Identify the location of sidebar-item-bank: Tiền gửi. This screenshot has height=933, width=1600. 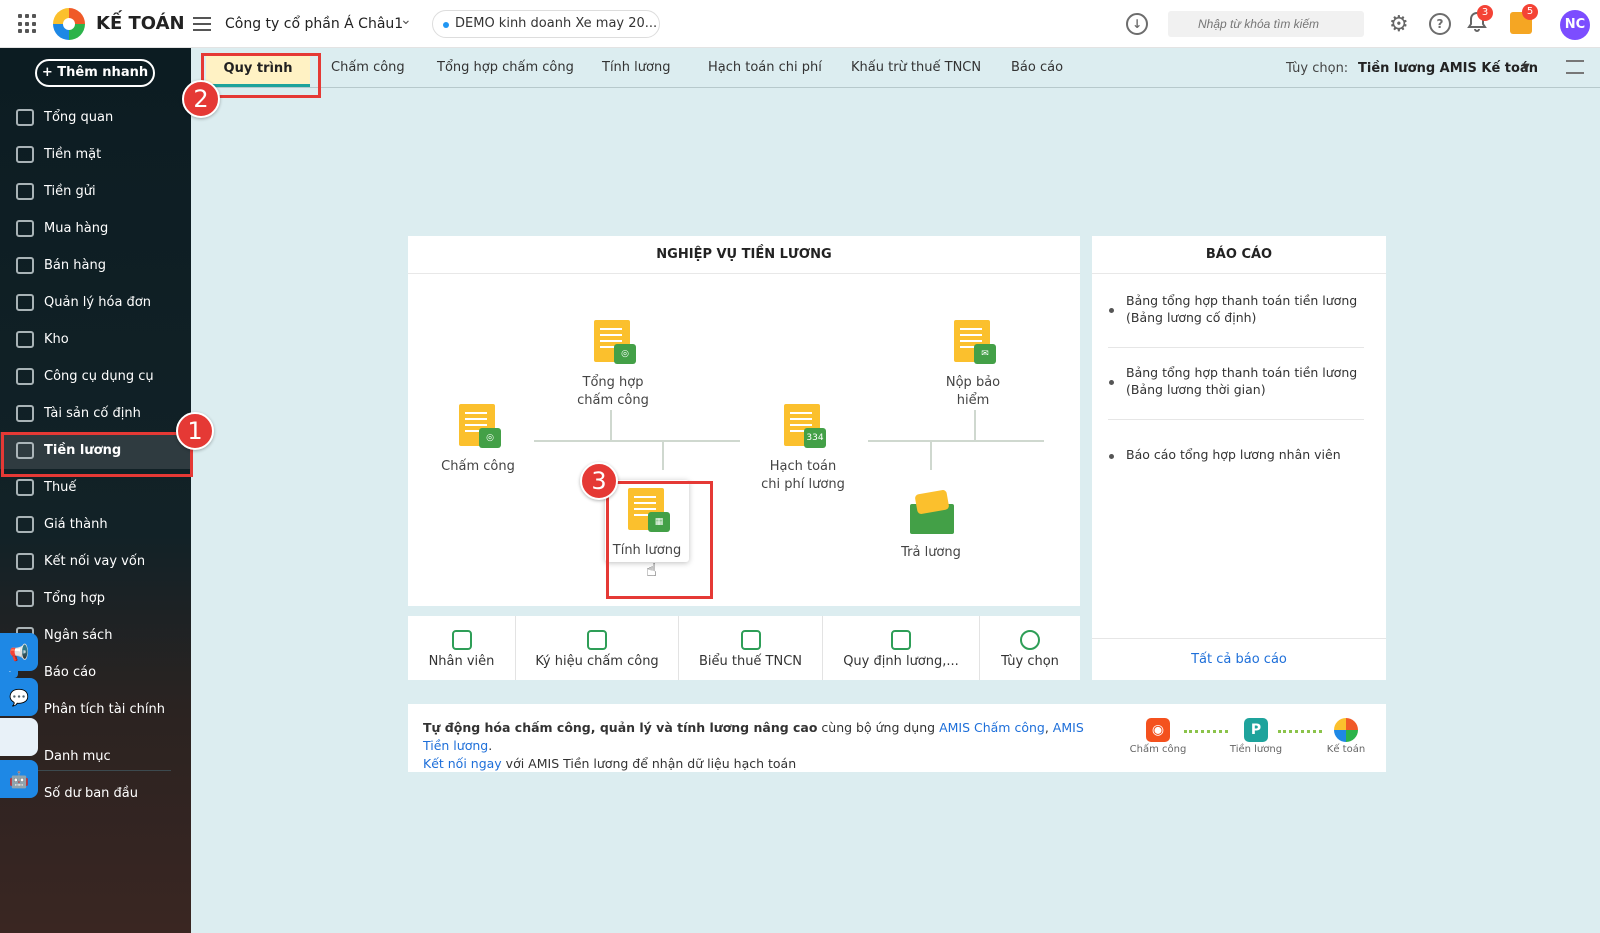
(95, 191).